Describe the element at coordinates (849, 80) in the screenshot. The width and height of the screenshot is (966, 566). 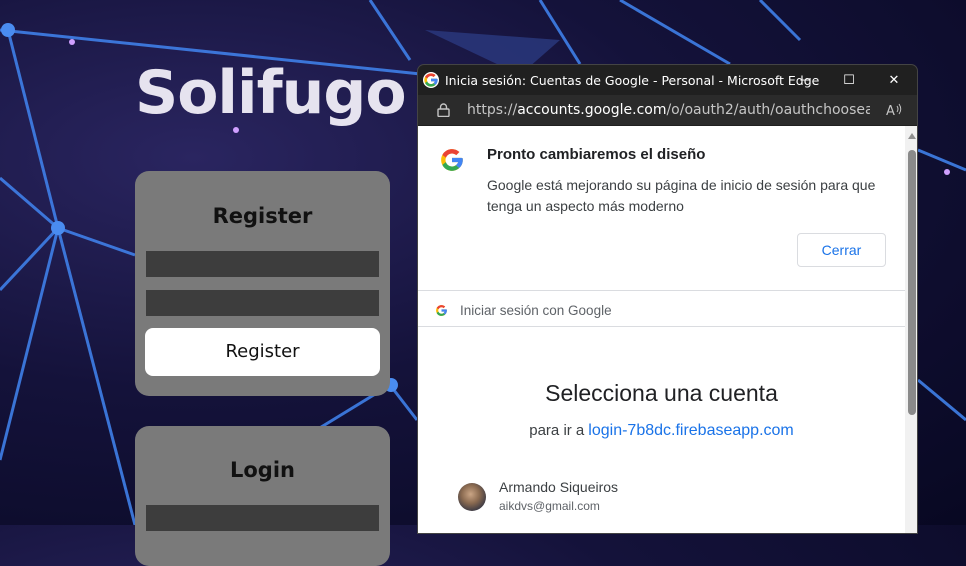
I see `maximize-button: ☐` at that location.